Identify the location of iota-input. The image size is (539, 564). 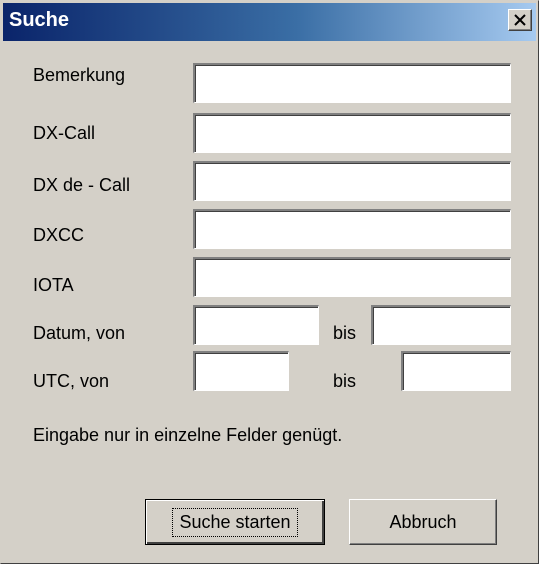
(352, 277).